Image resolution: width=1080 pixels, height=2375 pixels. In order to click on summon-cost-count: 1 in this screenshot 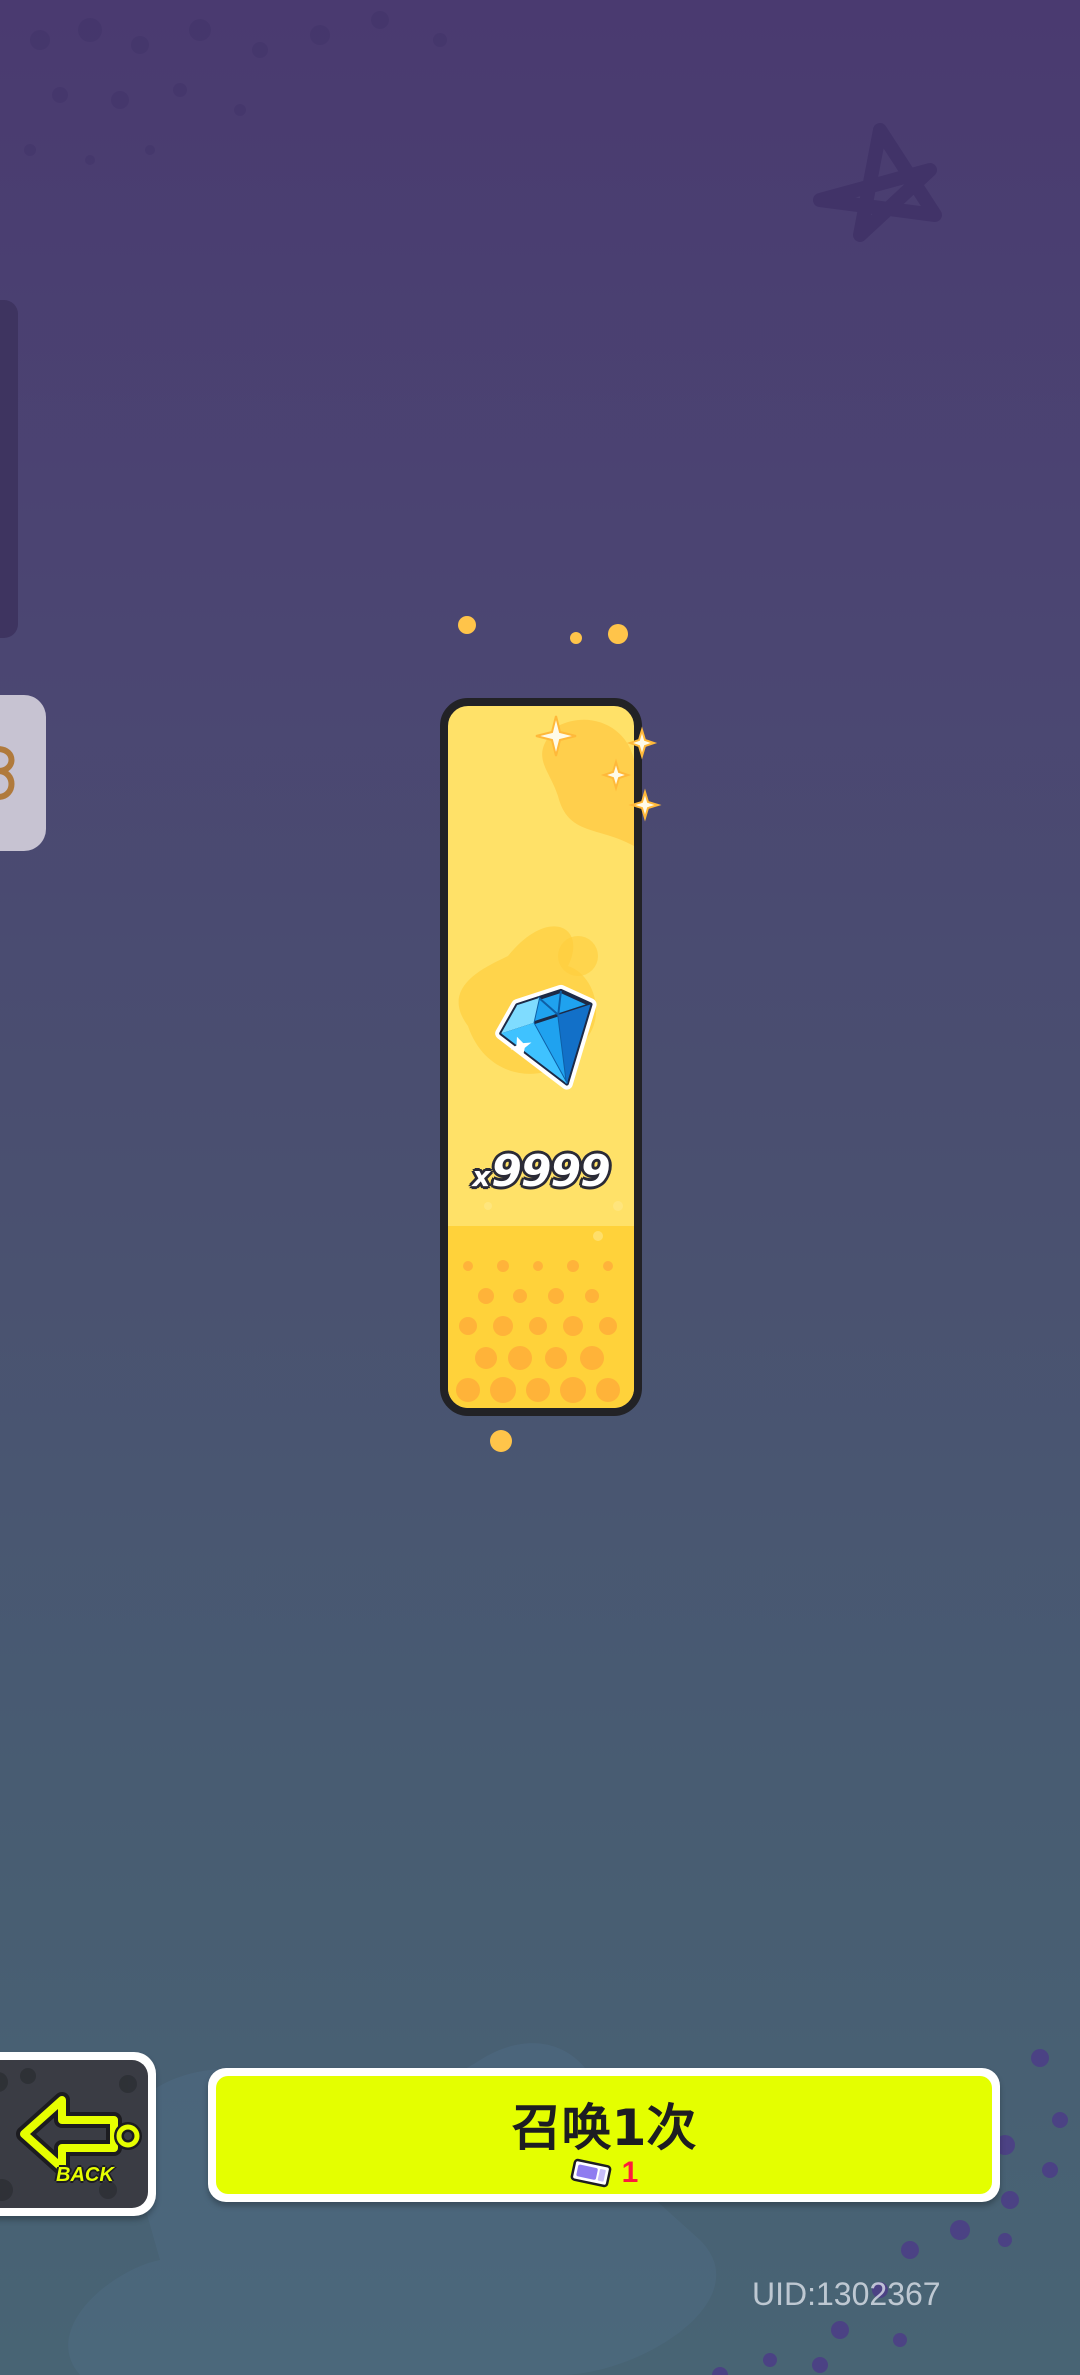, I will do `click(630, 2172)`.